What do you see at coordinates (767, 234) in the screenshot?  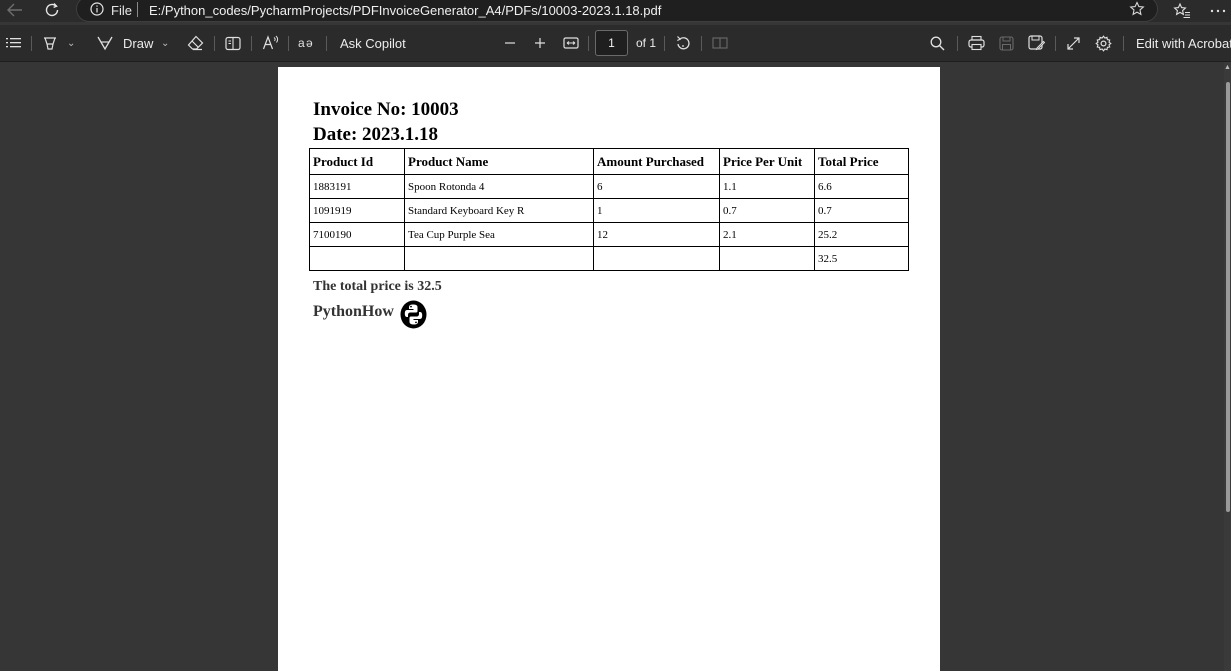 I see `table-cell: 2.1` at bounding box center [767, 234].